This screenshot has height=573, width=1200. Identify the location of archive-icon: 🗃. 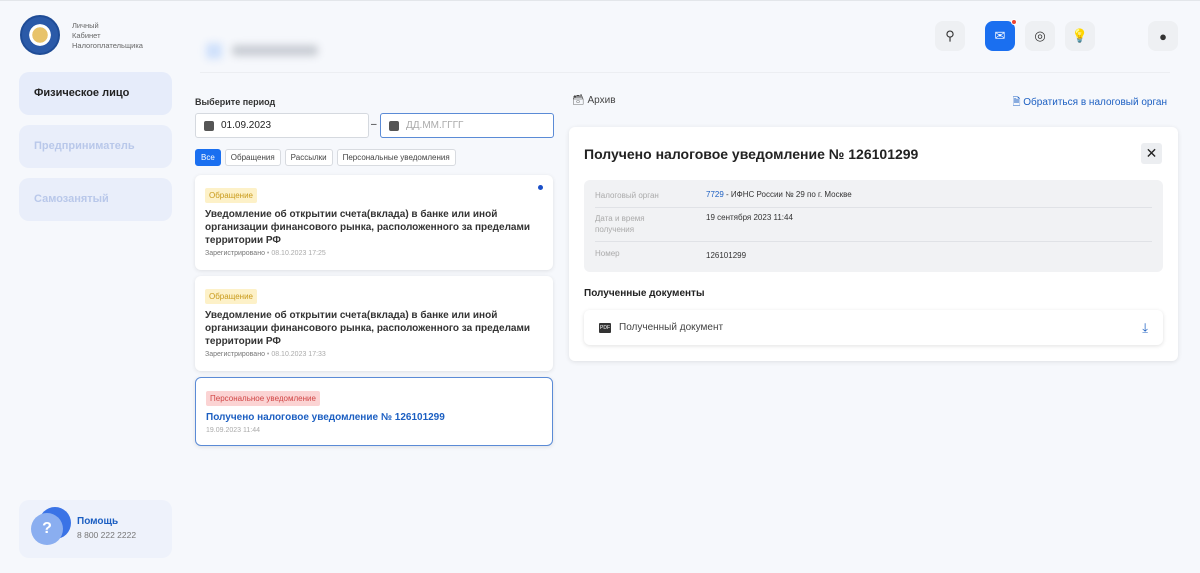
(578, 100).